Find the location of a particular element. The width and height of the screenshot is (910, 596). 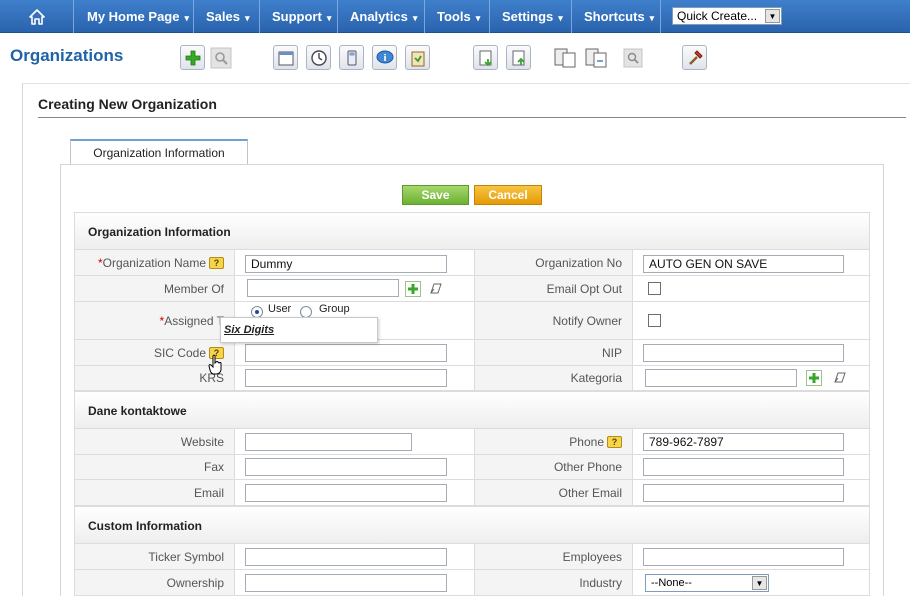

fax-input is located at coordinates (346, 467).